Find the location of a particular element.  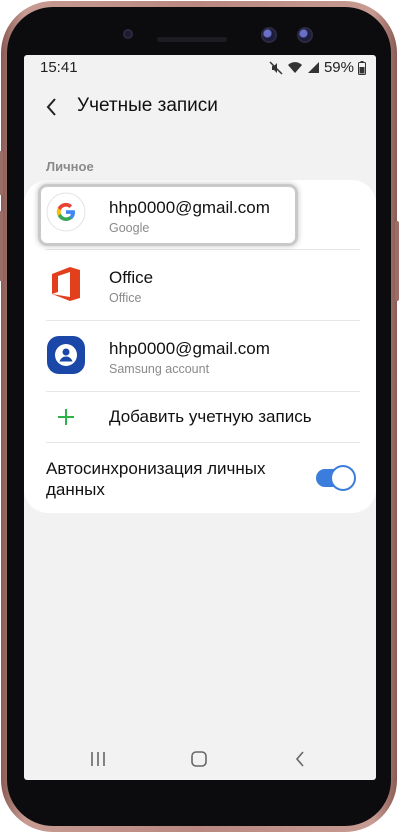

navigation-bar is located at coordinates (200, 759).